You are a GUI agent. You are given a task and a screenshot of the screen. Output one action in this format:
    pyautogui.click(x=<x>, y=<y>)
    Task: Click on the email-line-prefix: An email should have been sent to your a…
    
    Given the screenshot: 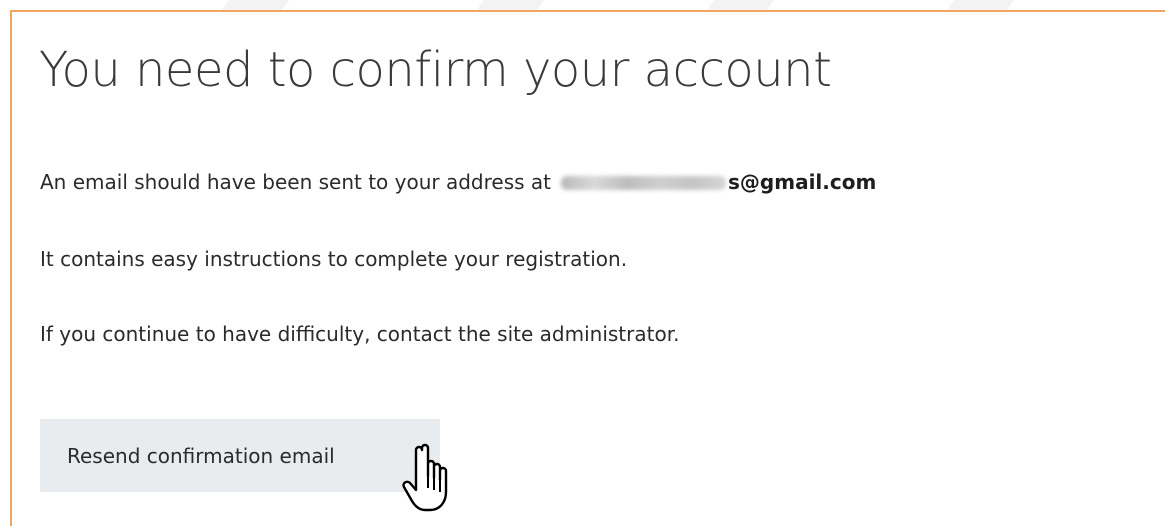 What is the action you would take?
    pyautogui.click(x=296, y=182)
    